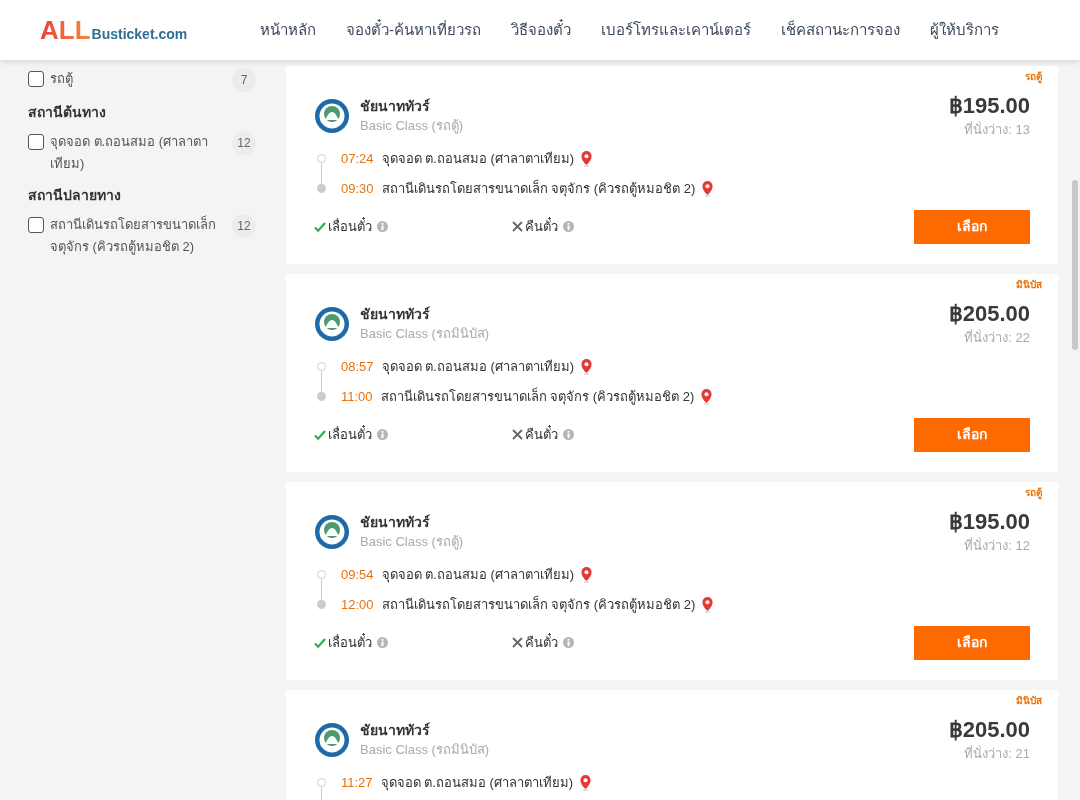  Describe the element at coordinates (997, 545) in the screenshot. I see `seats-available: ที่นั่งว่าง: 12` at that location.